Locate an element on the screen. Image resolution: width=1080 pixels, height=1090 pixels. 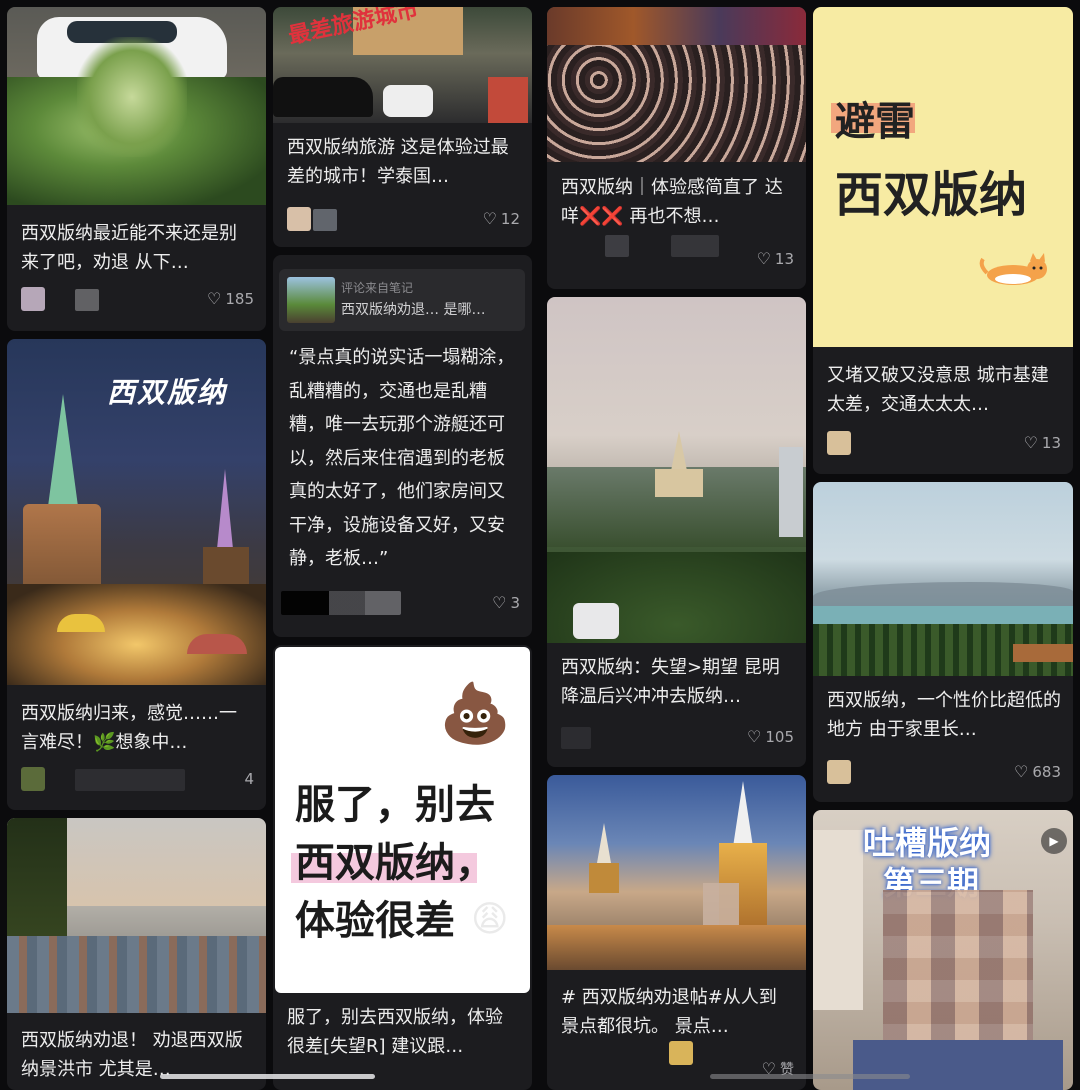
crying-sticker-icon: 😩 is located at coordinates (490, 919).